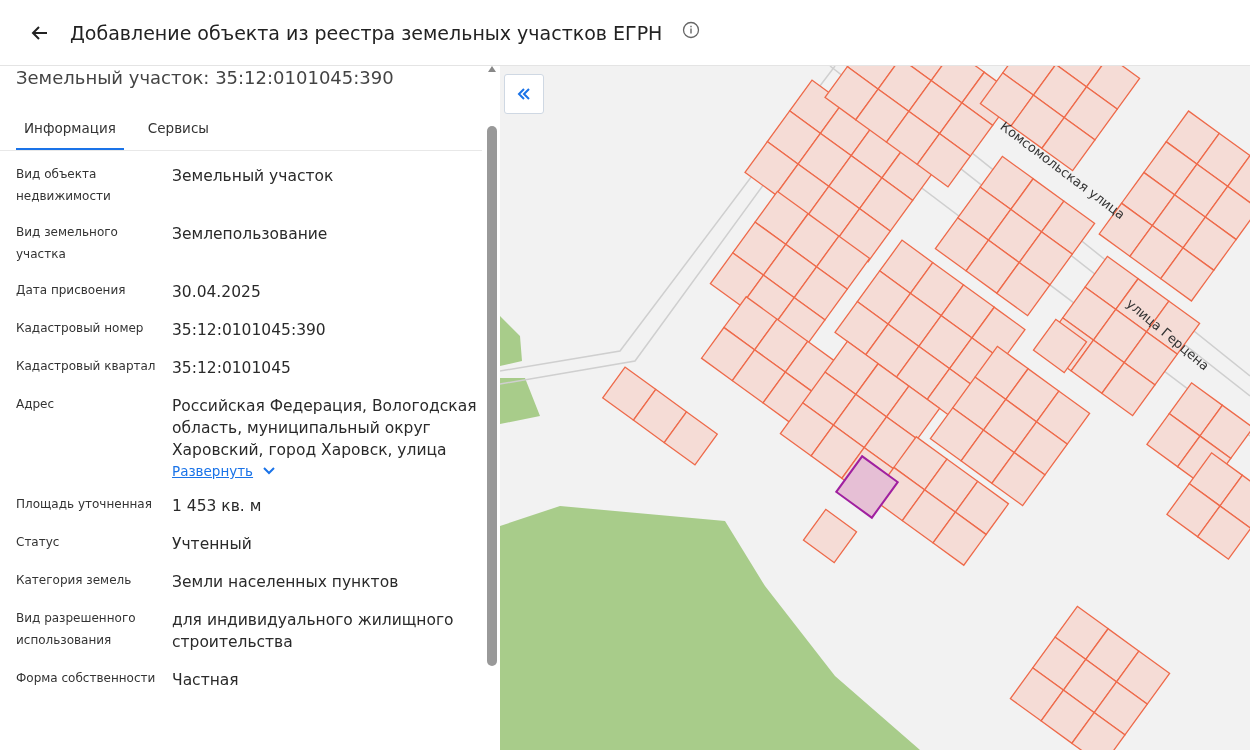 The height and width of the screenshot is (750, 1250). Describe the element at coordinates (38, 542) in the screenshot. I see `field-label: Статус` at that location.